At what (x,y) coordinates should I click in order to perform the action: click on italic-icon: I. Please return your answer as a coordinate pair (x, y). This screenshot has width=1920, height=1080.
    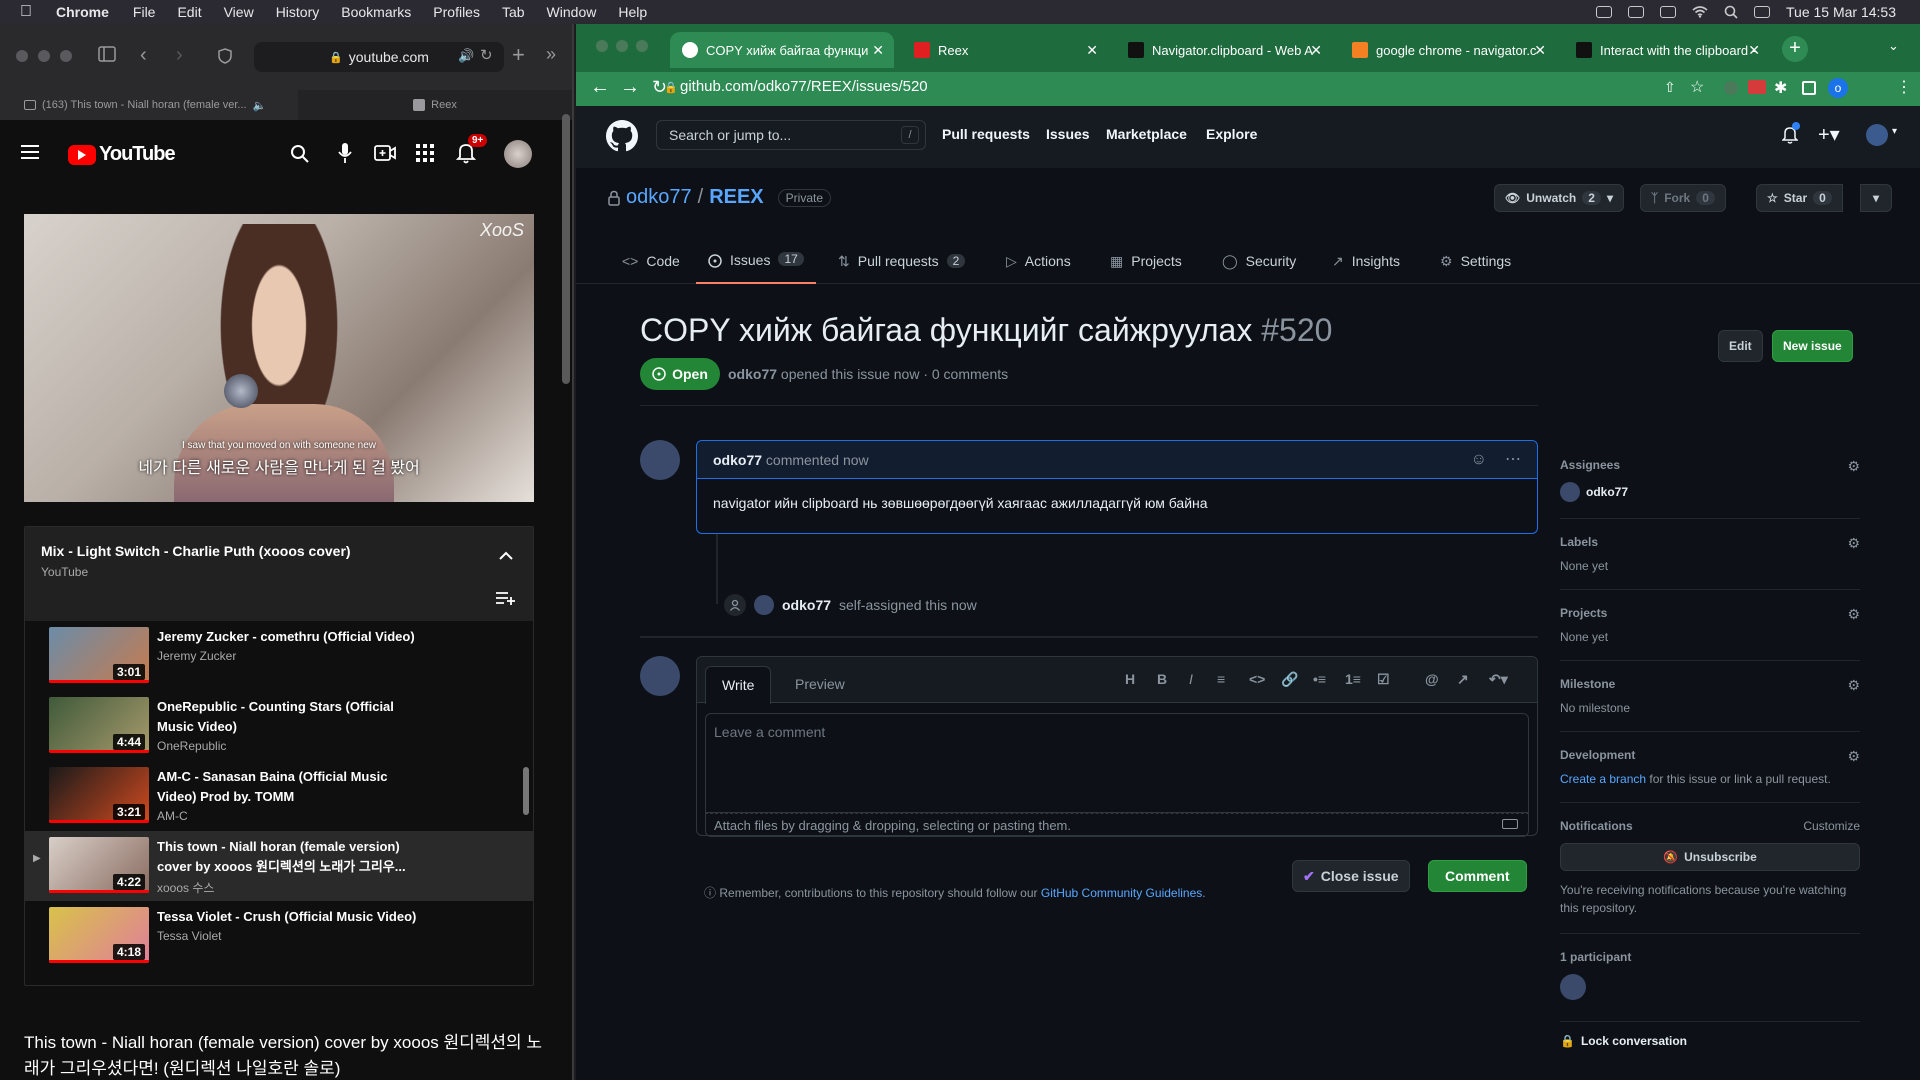
    Looking at the image, I should click on (1191, 679).